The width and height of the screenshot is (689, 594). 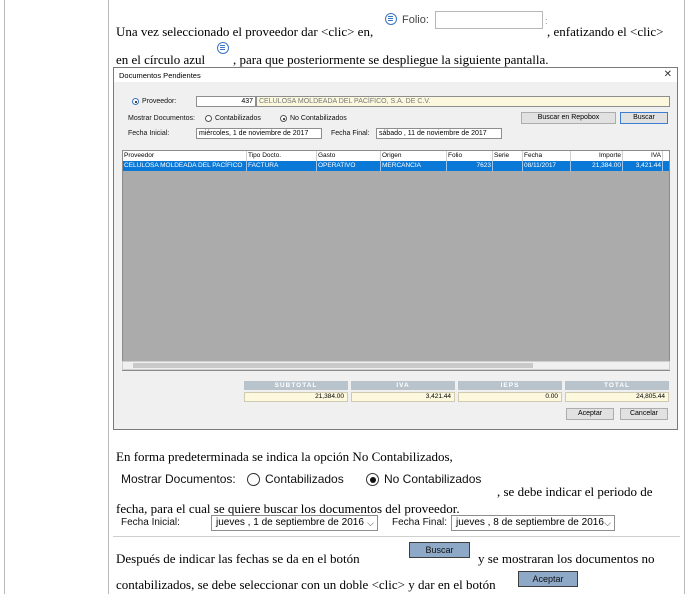 What do you see at coordinates (185, 156) in the screenshot?
I see `col-header-proveedor: Proveedor` at bounding box center [185, 156].